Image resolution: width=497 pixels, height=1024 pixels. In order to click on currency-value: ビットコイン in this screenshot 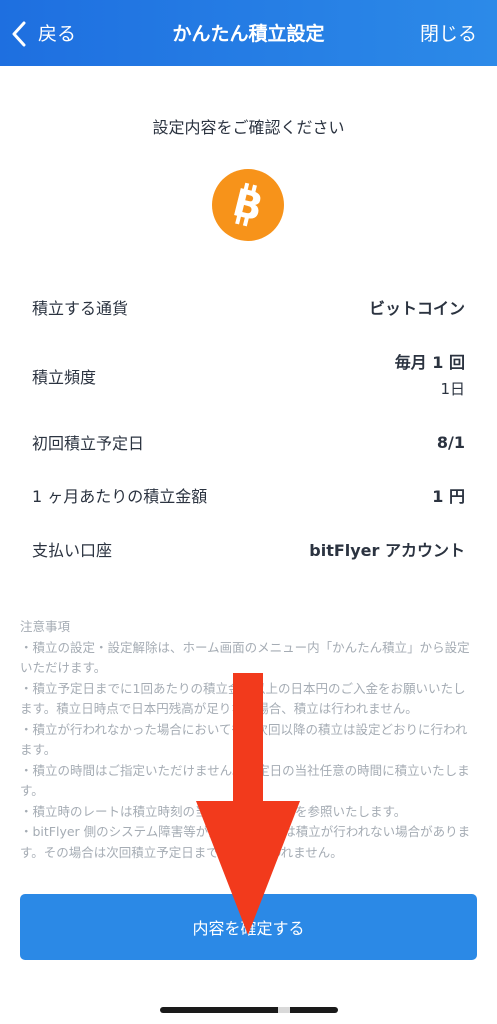, I will do `click(416, 308)`.